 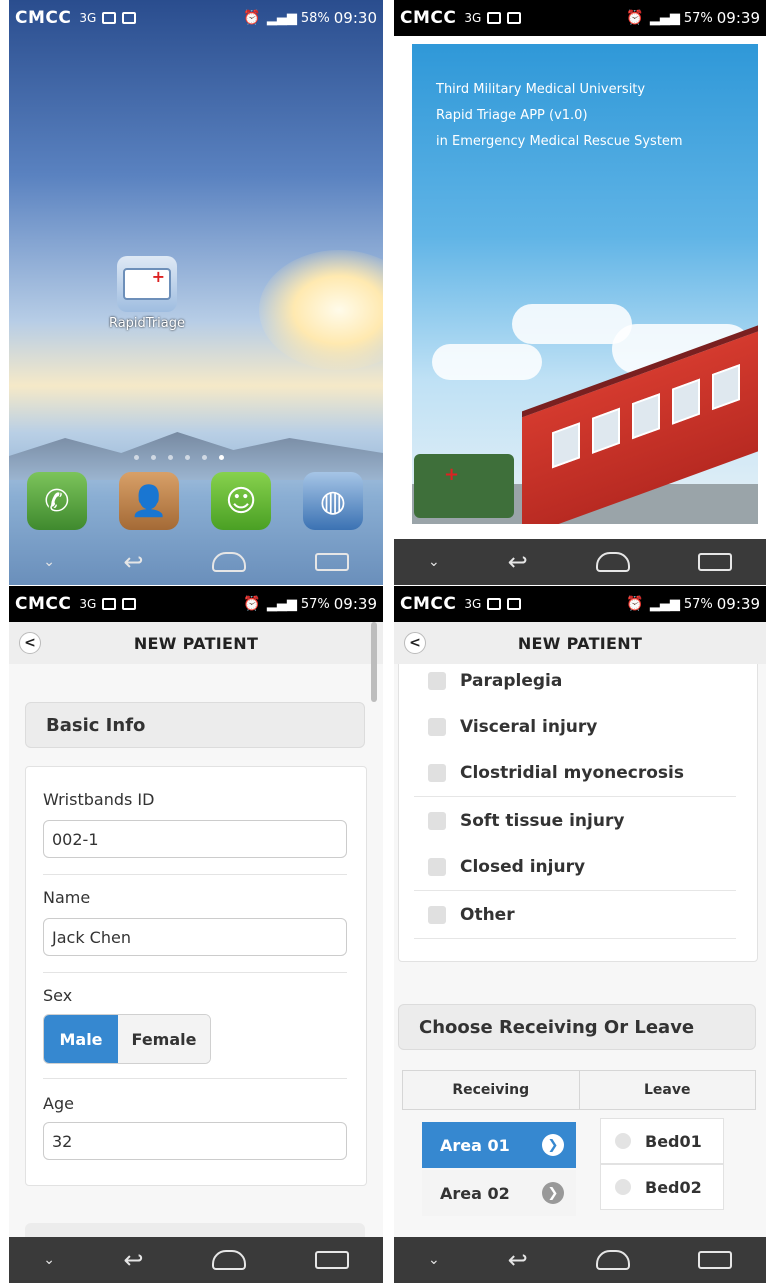 I want to click on age-field: 32, so click(x=195, y=1141).